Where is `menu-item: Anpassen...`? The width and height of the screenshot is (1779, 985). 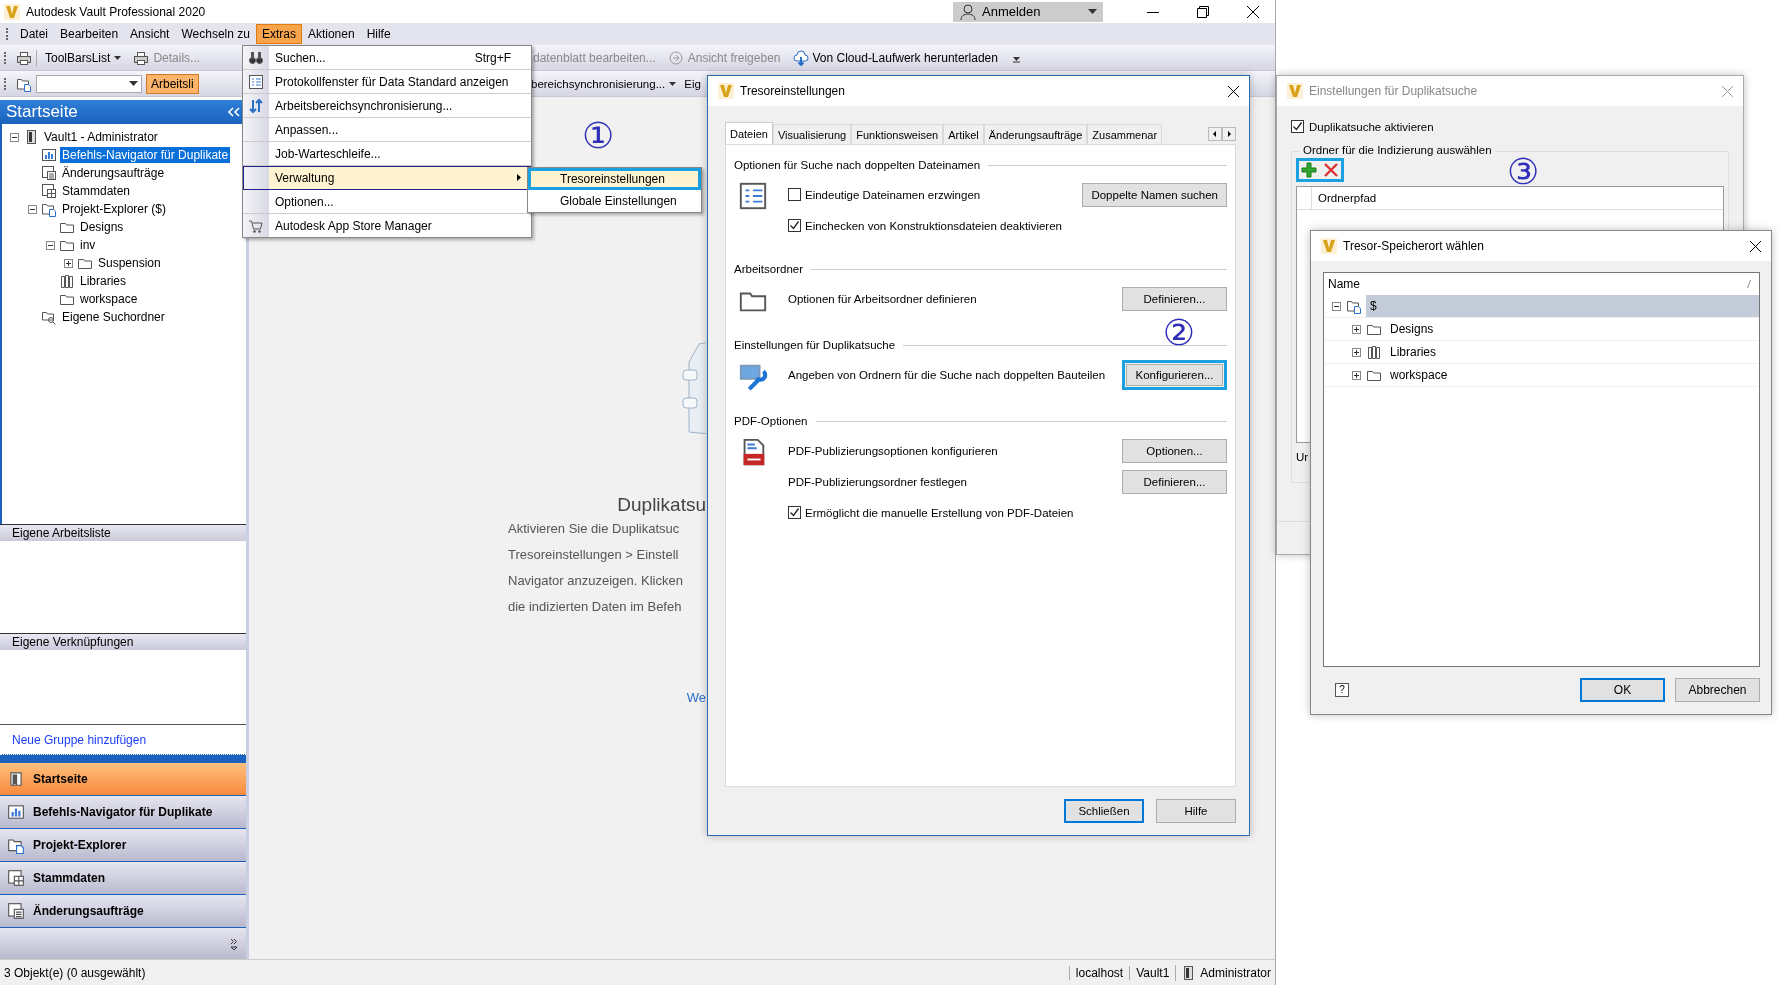
menu-item: Anpassen... is located at coordinates (387, 130).